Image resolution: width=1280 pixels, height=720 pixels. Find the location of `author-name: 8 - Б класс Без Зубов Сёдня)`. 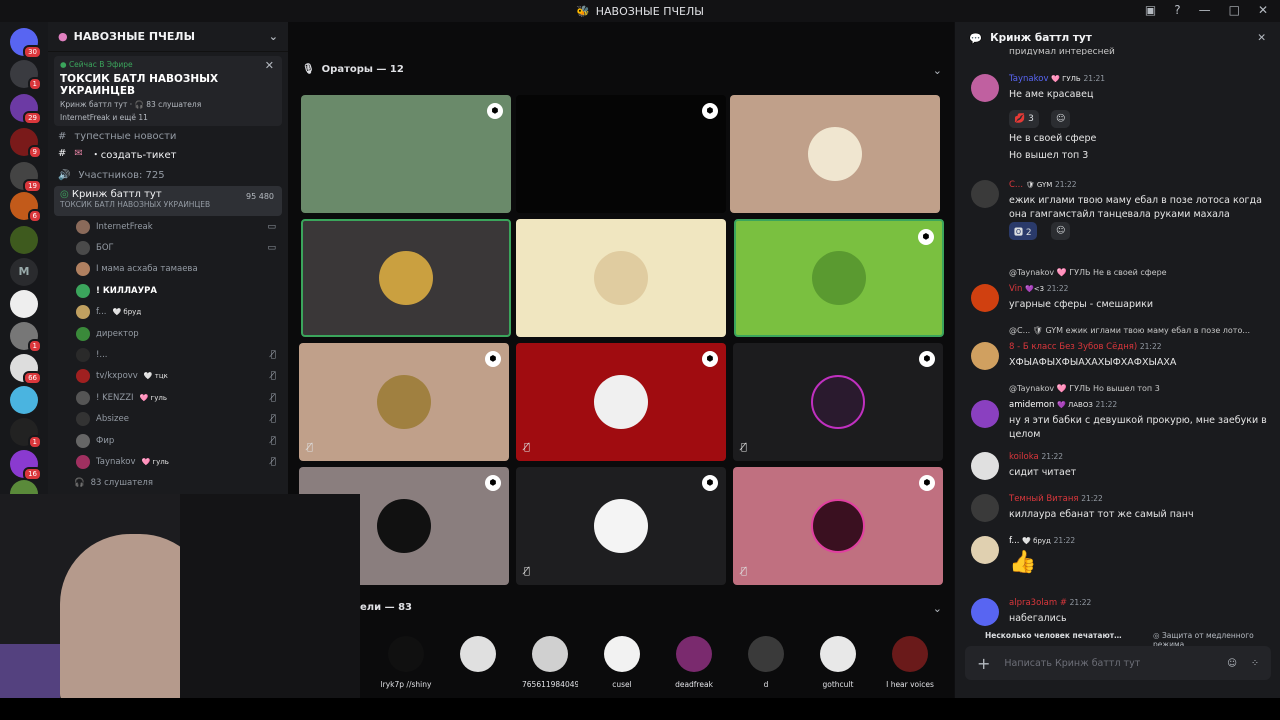

author-name: 8 - Б класс Без Зубов Сёдня) is located at coordinates (1073, 347).